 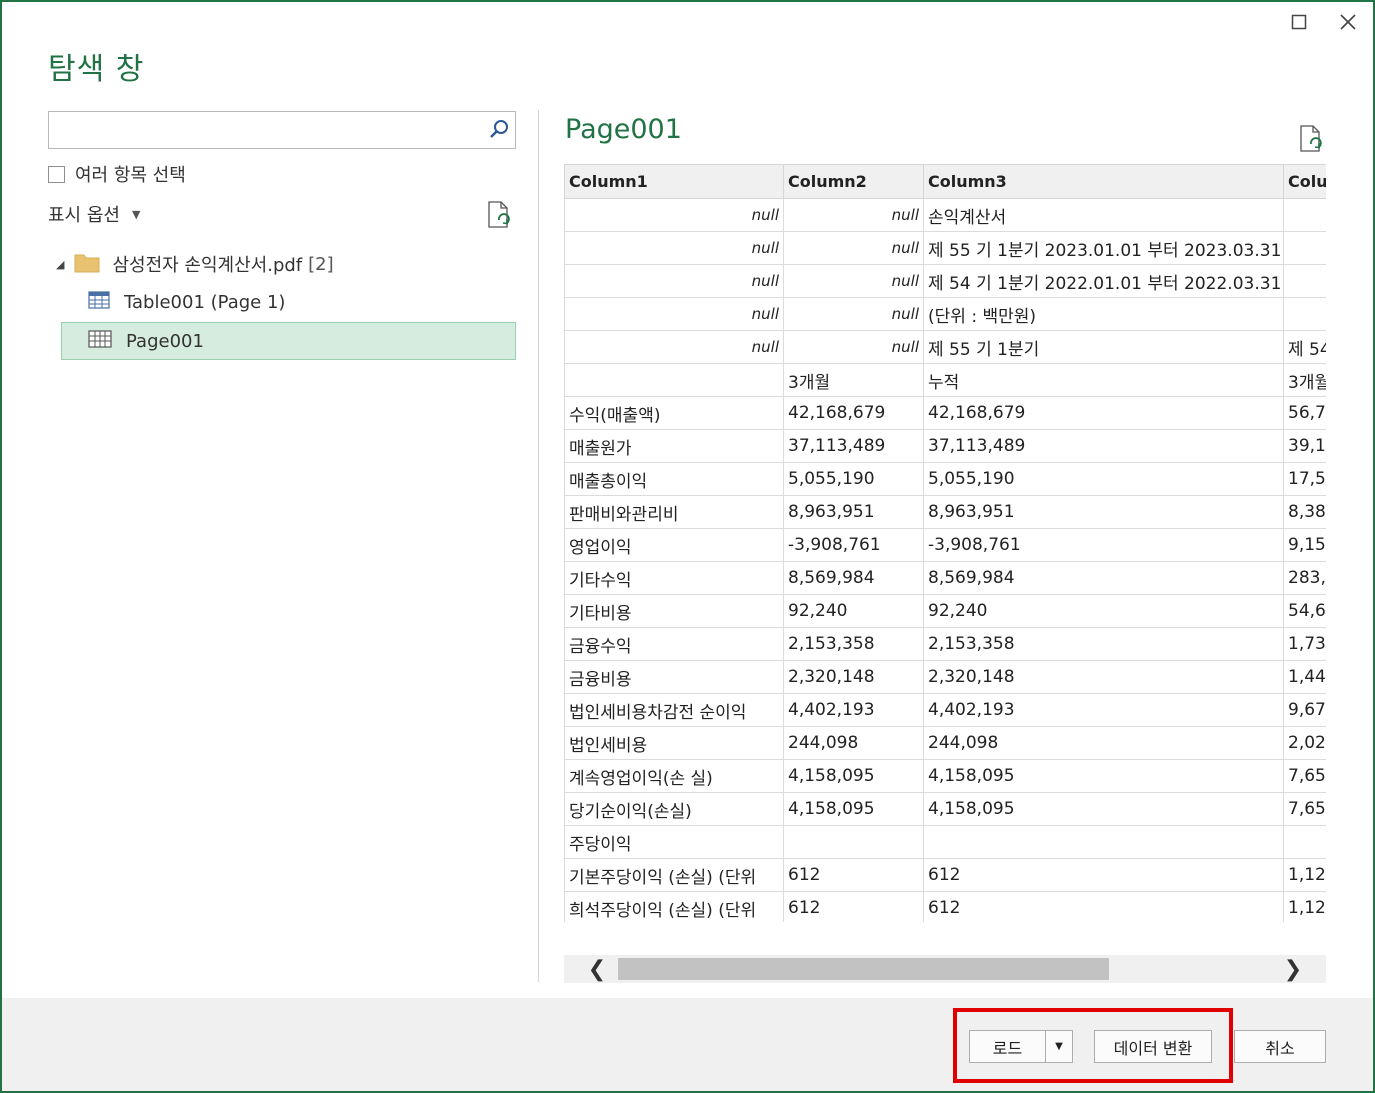 What do you see at coordinates (1103, 380) in the screenshot?
I see `table-cell: 누적` at bounding box center [1103, 380].